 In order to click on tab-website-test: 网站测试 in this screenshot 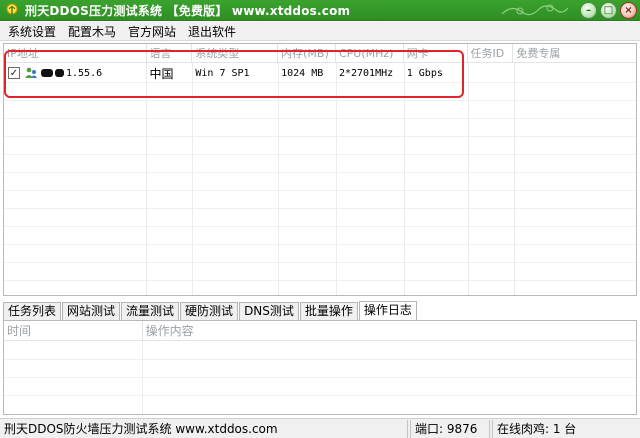, I will do `click(91, 311)`.